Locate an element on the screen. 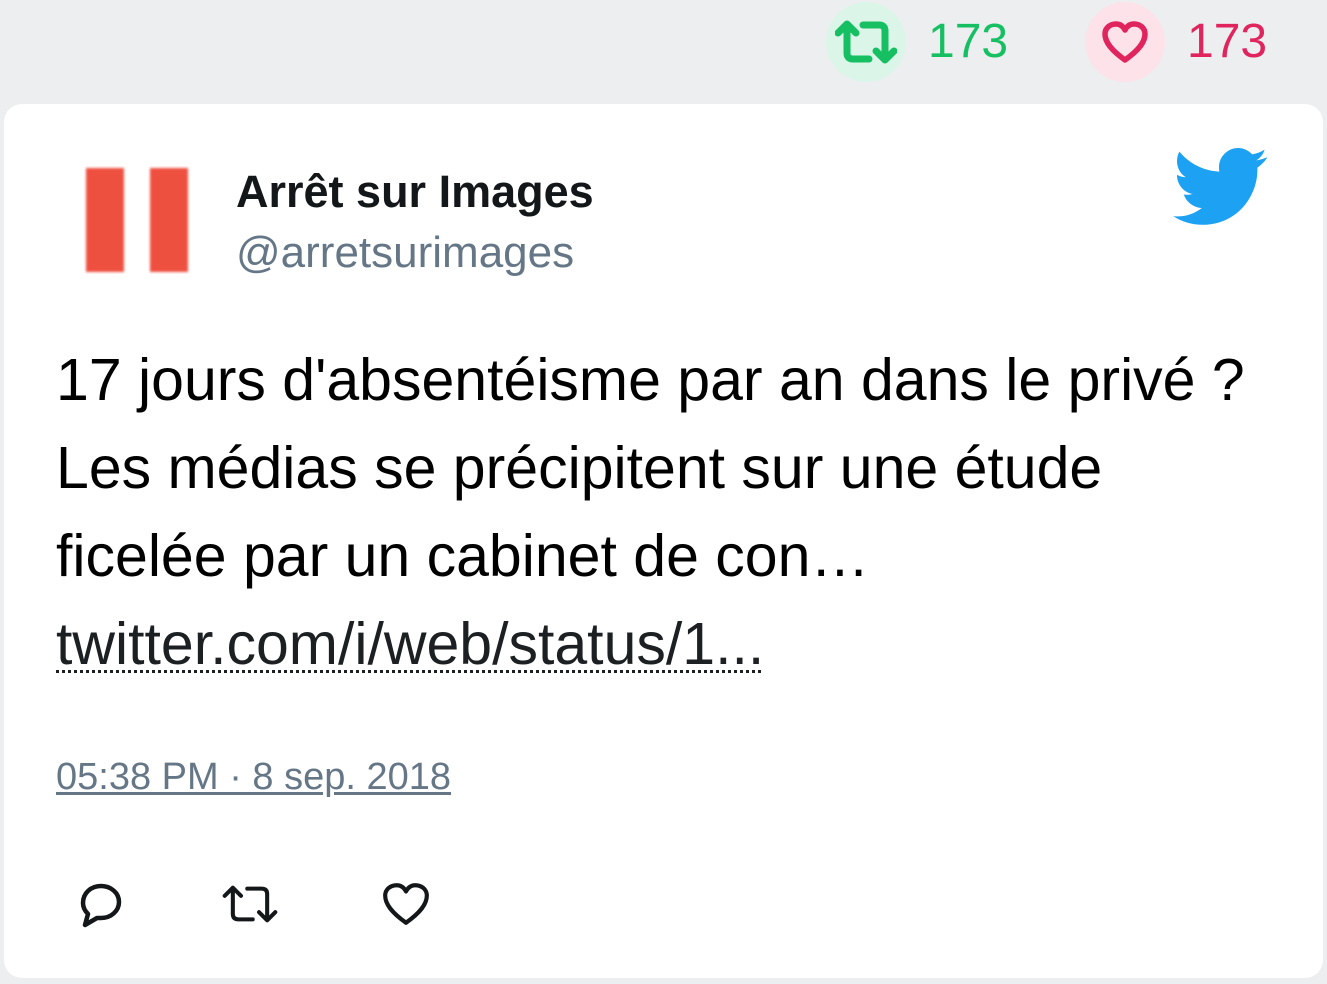 The height and width of the screenshot is (984, 1327). author-name: Arrêt sur Images is located at coordinates (415, 192).